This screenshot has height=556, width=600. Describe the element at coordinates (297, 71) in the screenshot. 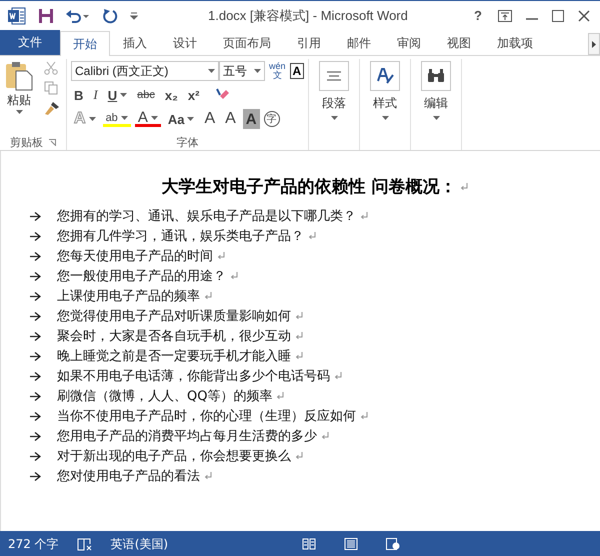

I see `character-border-button: A` at that location.